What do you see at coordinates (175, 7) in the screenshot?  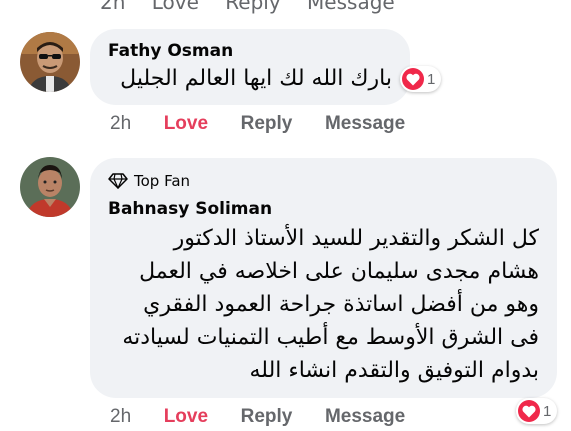 I see `previous-love-button: Love` at bounding box center [175, 7].